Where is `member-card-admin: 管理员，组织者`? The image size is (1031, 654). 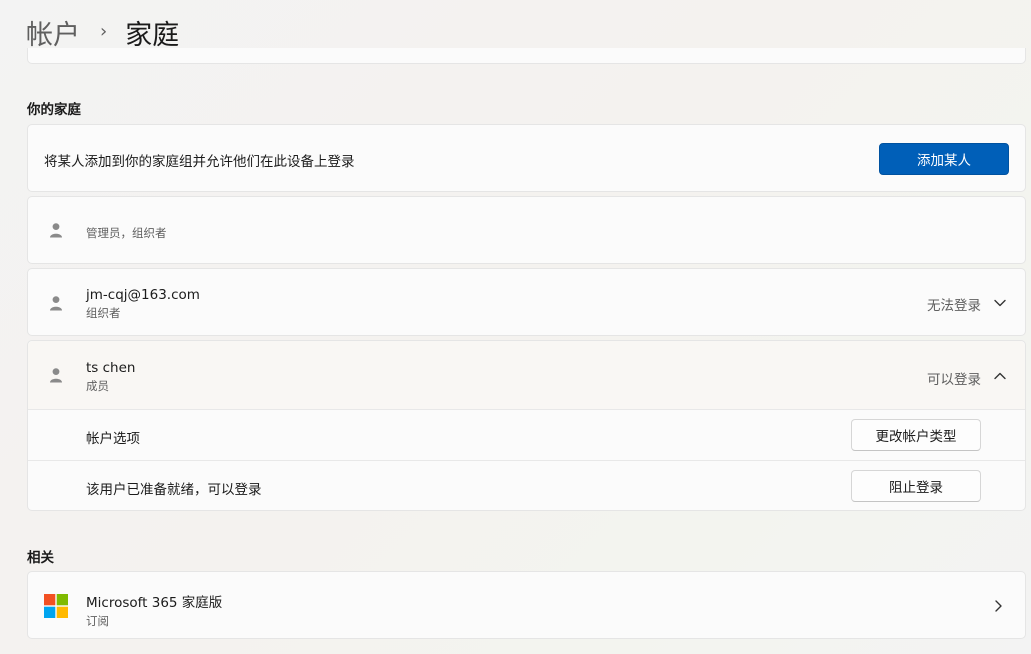
member-card-admin: 管理员，组织者 is located at coordinates (526, 230).